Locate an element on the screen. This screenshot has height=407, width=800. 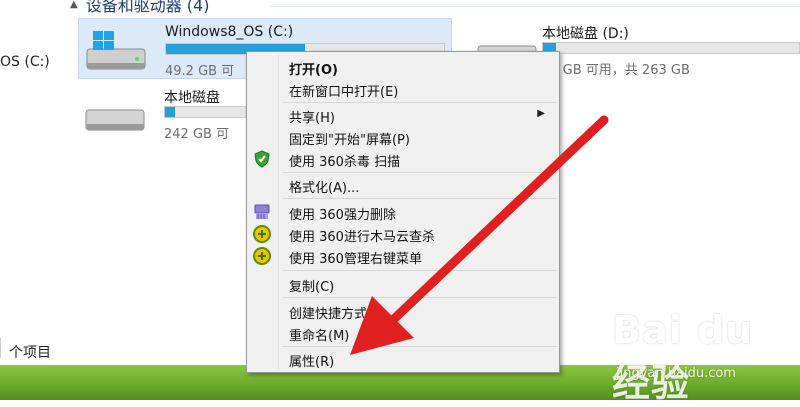
watermark-url: jingyan.baidu.com is located at coordinates (676, 373).